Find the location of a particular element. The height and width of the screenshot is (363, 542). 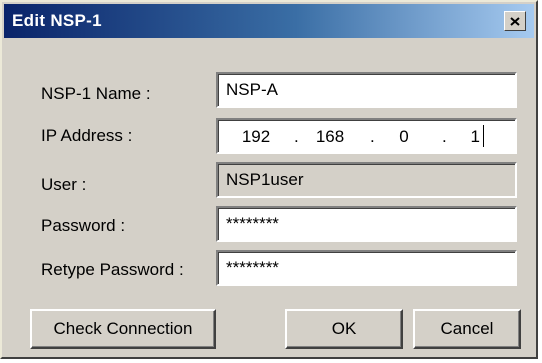

password-field: ******** is located at coordinates (366, 224).